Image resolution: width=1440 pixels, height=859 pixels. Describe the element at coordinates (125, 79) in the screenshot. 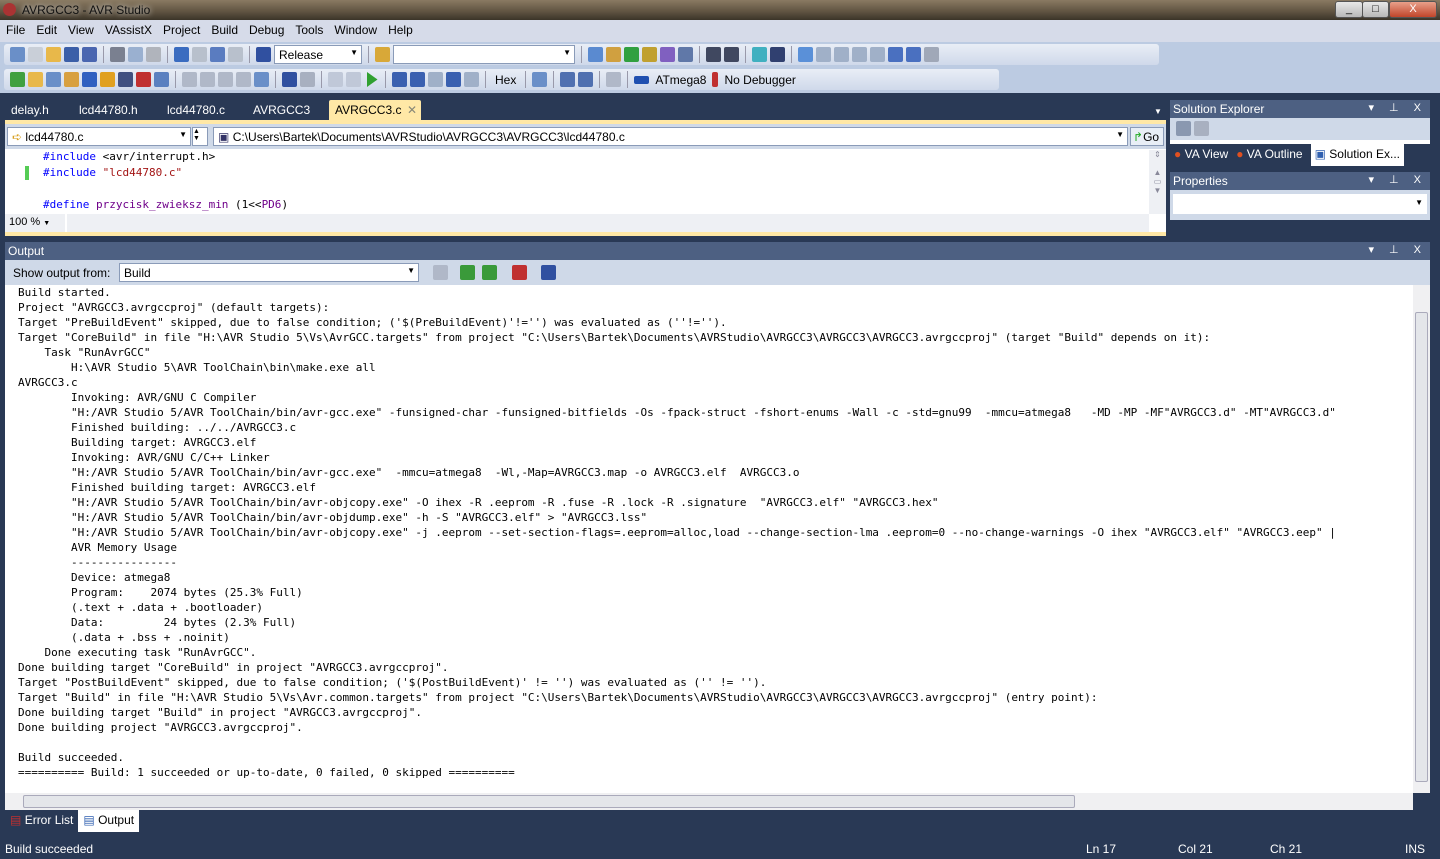

I see `surround-icon` at that location.